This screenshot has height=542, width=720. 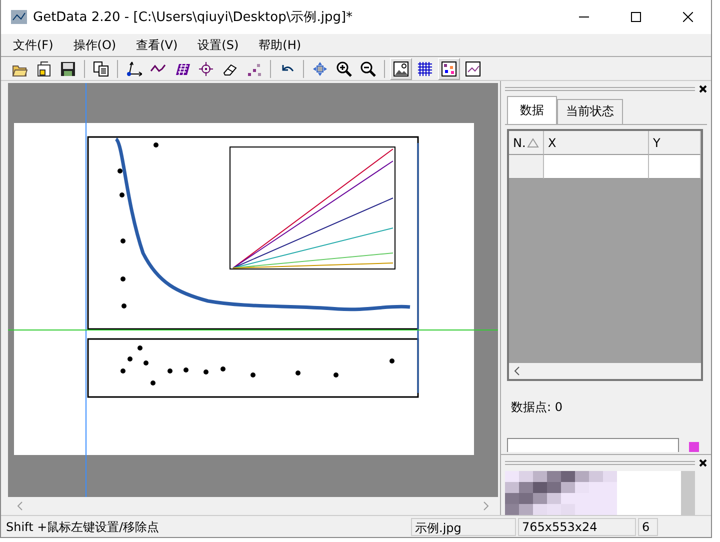 What do you see at coordinates (280, 45) in the screenshot?
I see `menu-item: 帮助(H)` at bounding box center [280, 45].